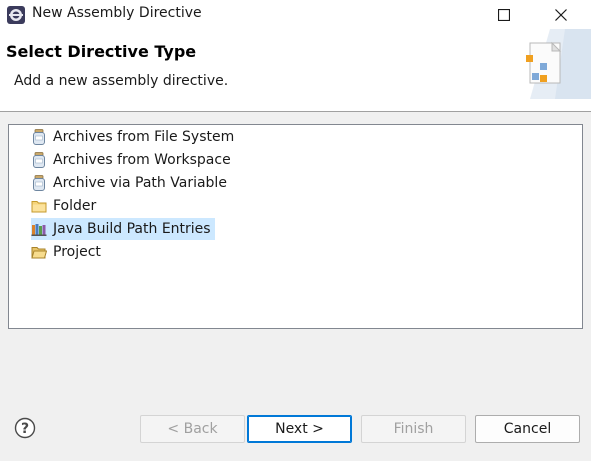  What do you see at coordinates (117, 13) in the screenshot?
I see `window-title: New Assembly Directive` at bounding box center [117, 13].